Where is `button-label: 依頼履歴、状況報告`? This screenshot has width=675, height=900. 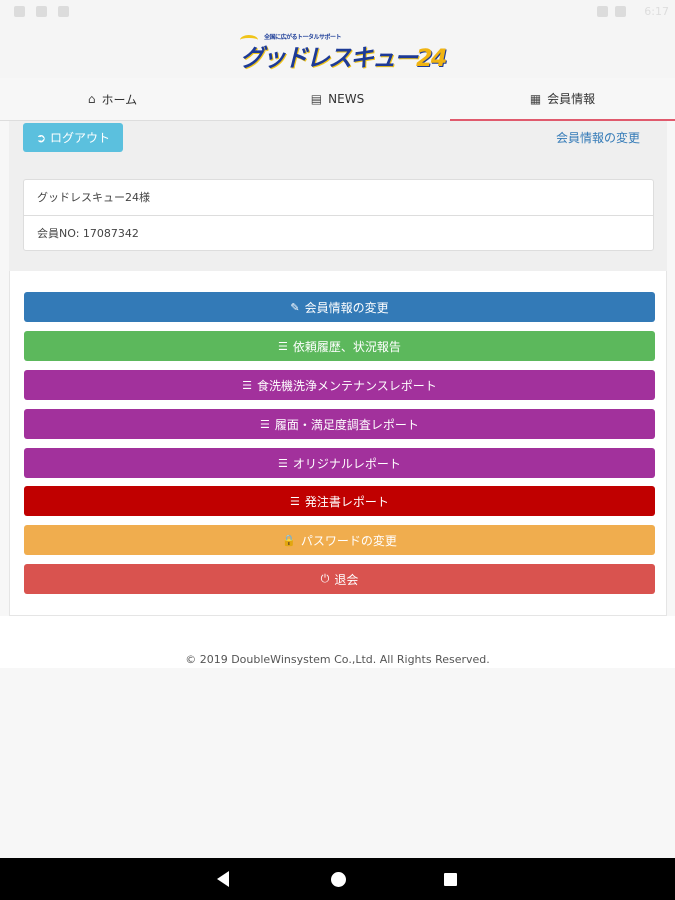 button-label: 依頼履歴、状況報告 is located at coordinates (346, 346).